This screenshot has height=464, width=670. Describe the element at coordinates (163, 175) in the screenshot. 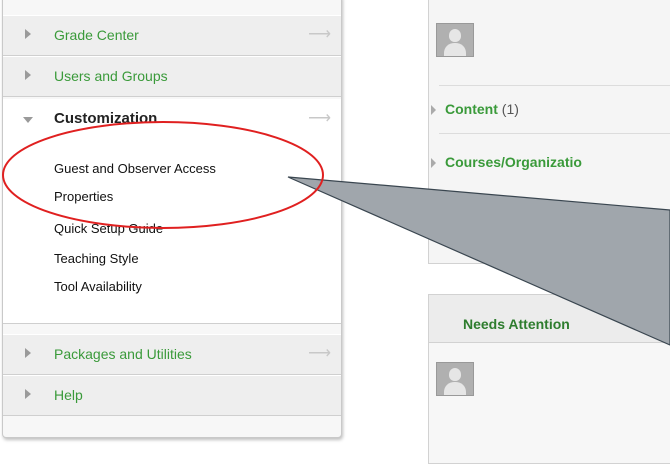

I see `highlight-circle` at that location.